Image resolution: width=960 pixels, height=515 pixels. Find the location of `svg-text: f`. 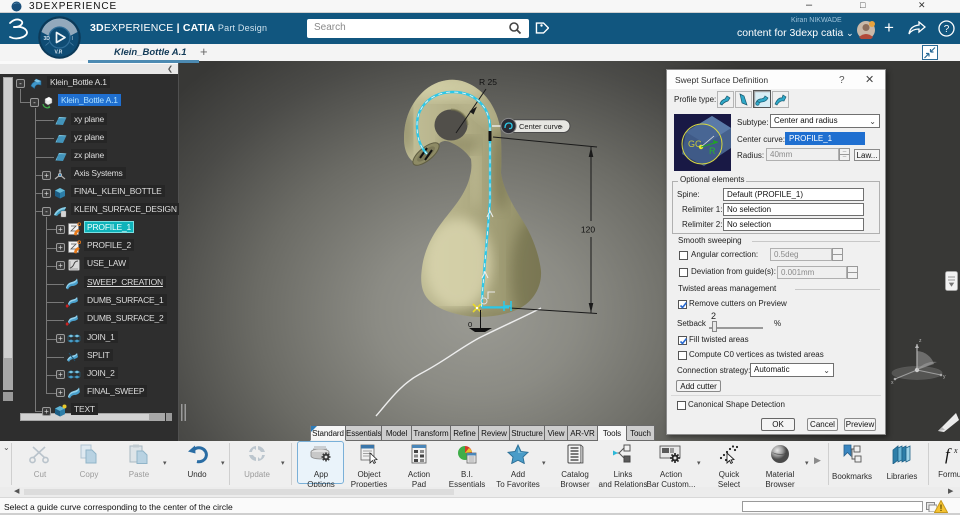

svg-text: f is located at coordinates (948, 454).